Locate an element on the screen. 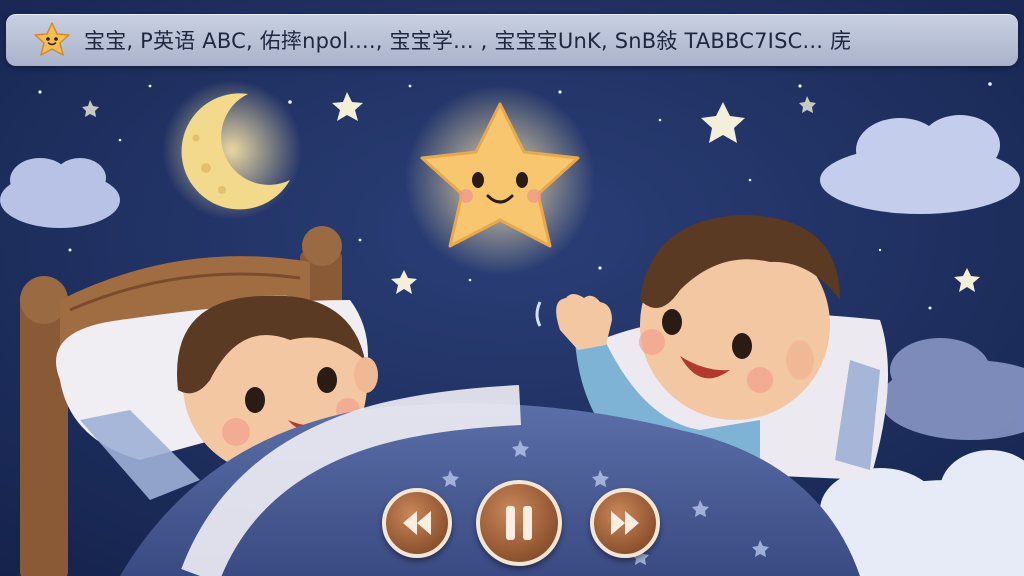  fast-forward-button is located at coordinates (625, 523).